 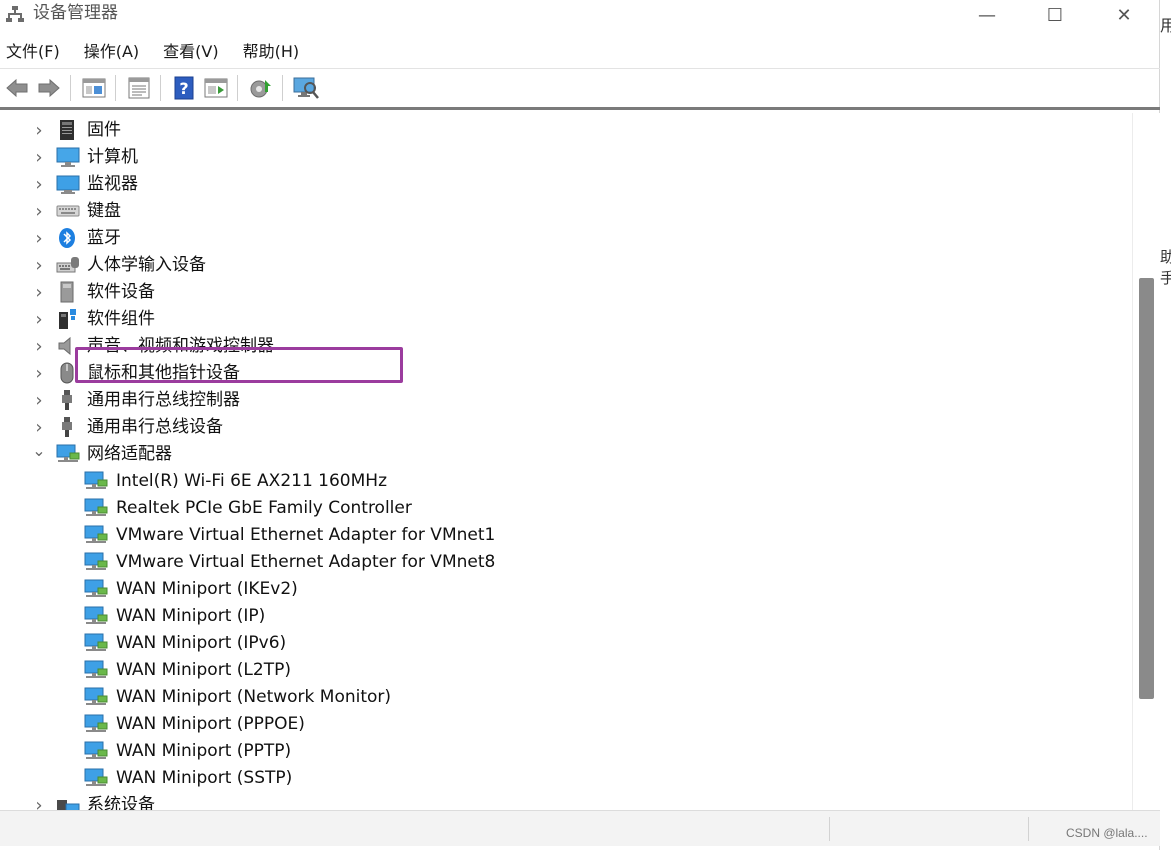 I want to click on maximize-button: ☐, so click(x=1055, y=15).